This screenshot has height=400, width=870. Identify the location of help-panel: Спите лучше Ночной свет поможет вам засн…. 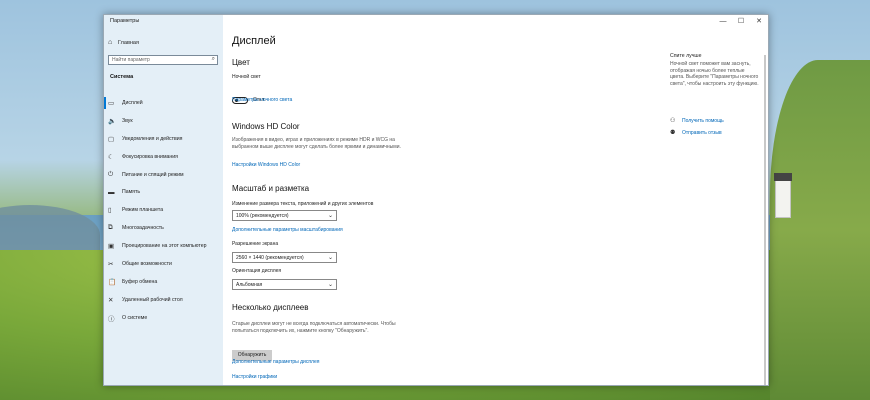
(715, 70).